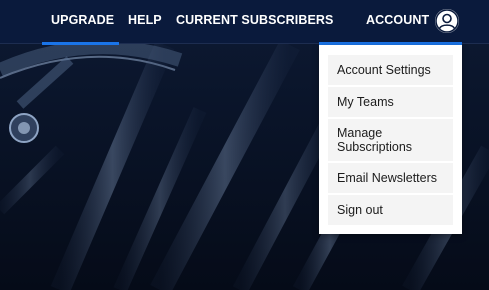 The image size is (489, 290). Describe the element at coordinates (390, 210) in the screenshot. I see `menu-item-sign-out: Sign out` at that location.